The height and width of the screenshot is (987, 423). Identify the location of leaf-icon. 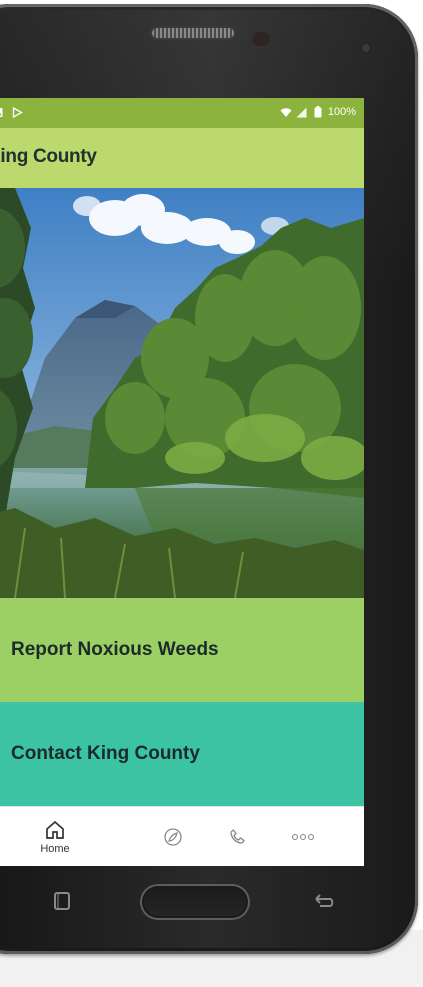
(173, 837).